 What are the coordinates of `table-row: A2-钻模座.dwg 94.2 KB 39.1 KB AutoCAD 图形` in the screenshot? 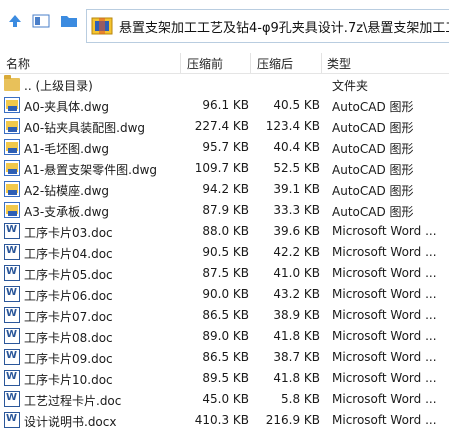 It's located at (224, 189).